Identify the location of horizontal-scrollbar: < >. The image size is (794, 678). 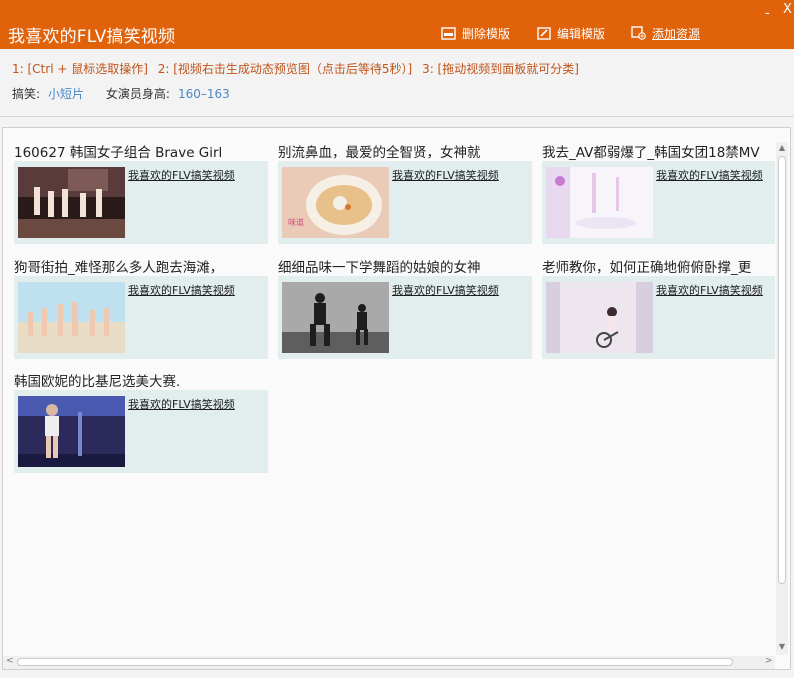
(389, 662).